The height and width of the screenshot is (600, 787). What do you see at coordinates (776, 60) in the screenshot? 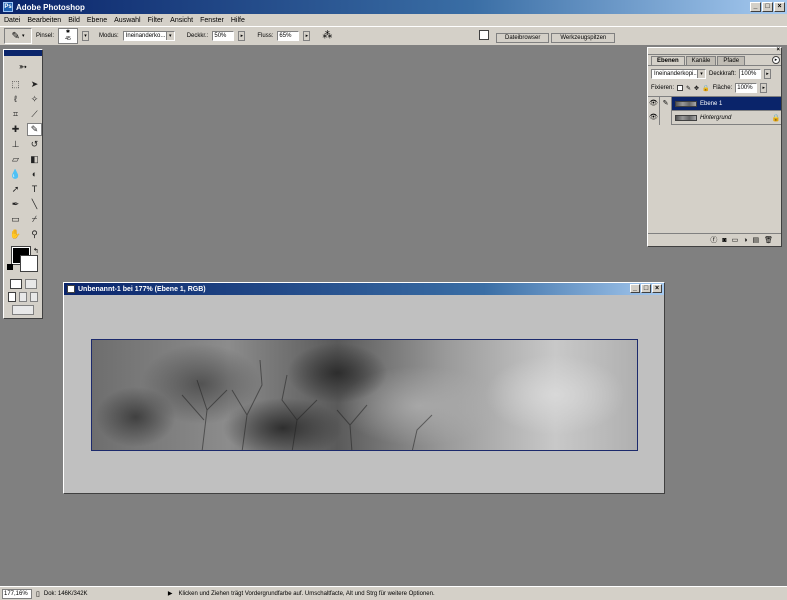
I see `palette-menu-icon: ▸` at bounding box center [776, 60].